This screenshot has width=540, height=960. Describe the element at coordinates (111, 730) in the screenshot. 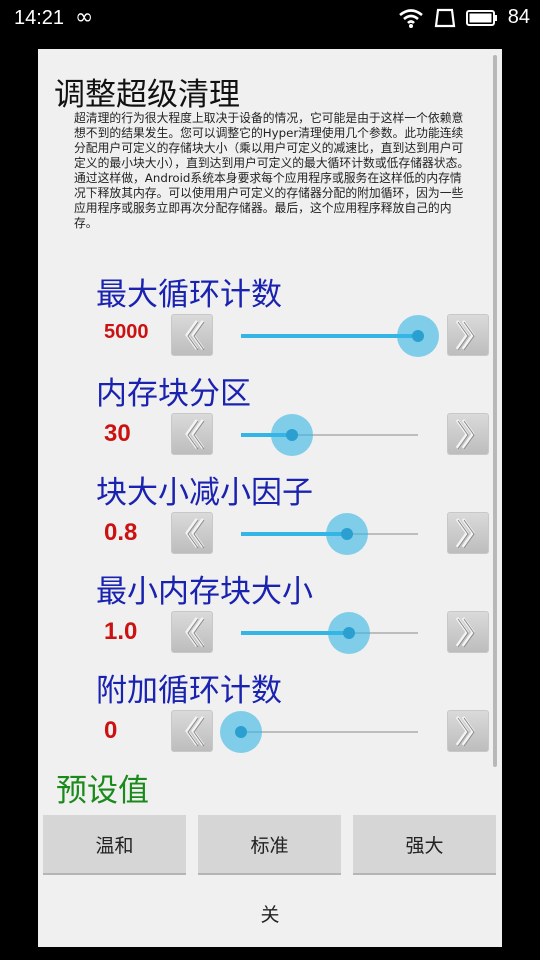

I see `setting-value: 0` at that location.